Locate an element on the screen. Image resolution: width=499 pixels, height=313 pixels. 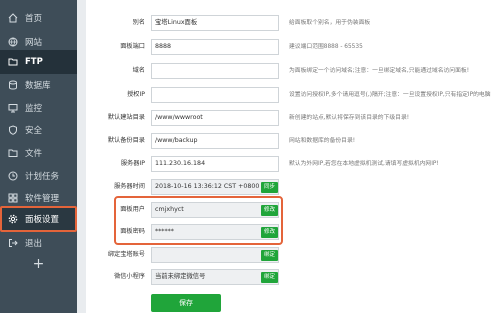
port-tip: 建议端口范围8888 - 65535 is located at coordinates (326, 47).